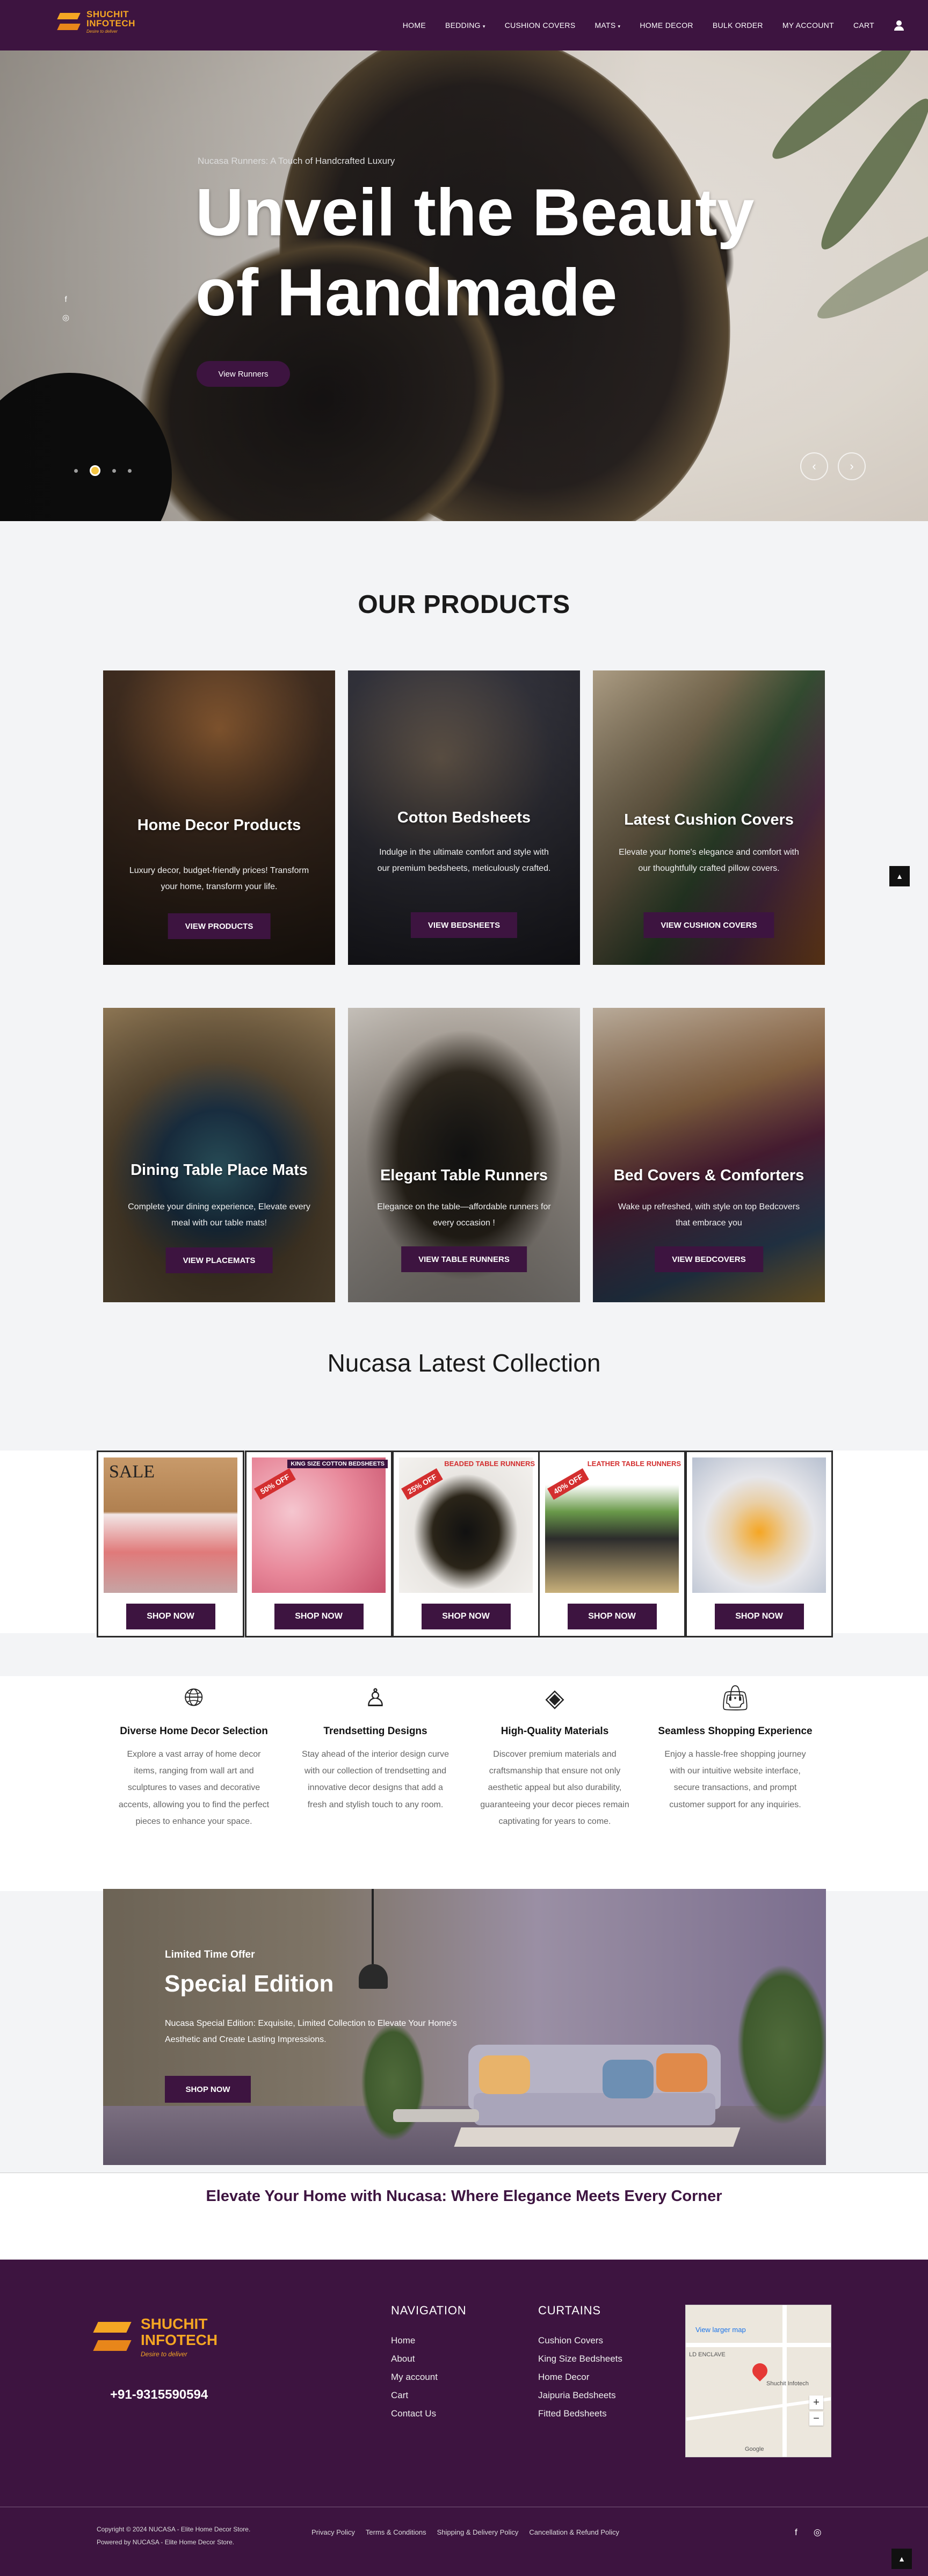 Image resolution: width=928 pixels, height=2576 pixels. What do you see at coordinates (429, 2341) in the screenshot?
I see `footer-link-home: Home` at bounding box center [429, 2341].